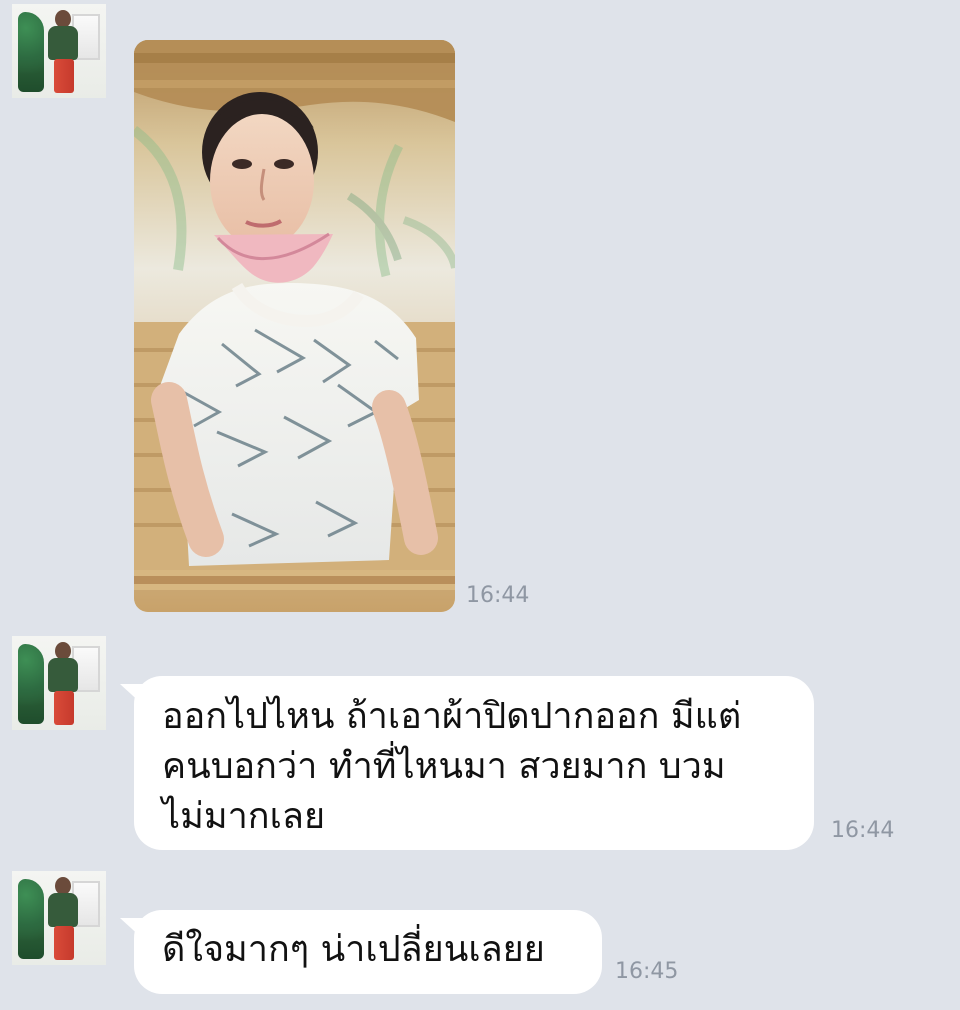 Image resolution: width=960 pixels, height=1010 pixels. I want to click on message-time-2: 16:44, so click(863, 830).